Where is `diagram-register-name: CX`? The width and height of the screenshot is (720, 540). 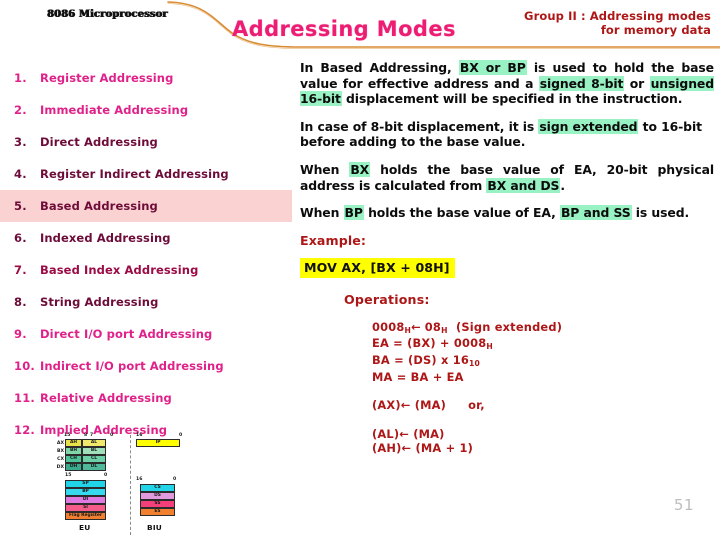 diagram-register-name: CX is located at coordinates (60, 459).